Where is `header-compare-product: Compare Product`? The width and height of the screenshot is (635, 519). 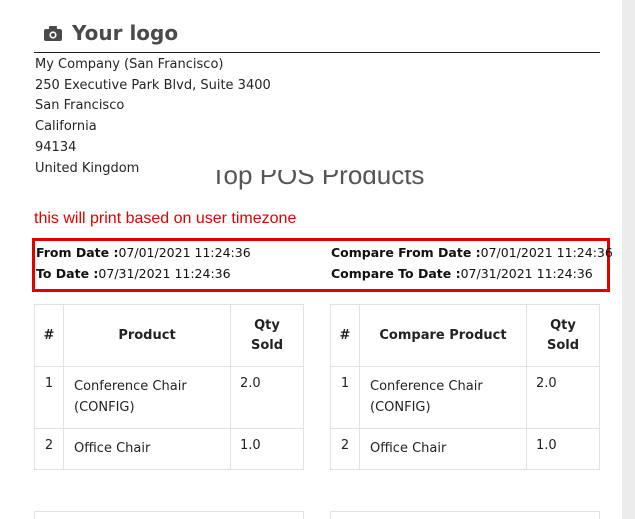
header-compare-product: Compare Product is located at coordinates (443, 335).